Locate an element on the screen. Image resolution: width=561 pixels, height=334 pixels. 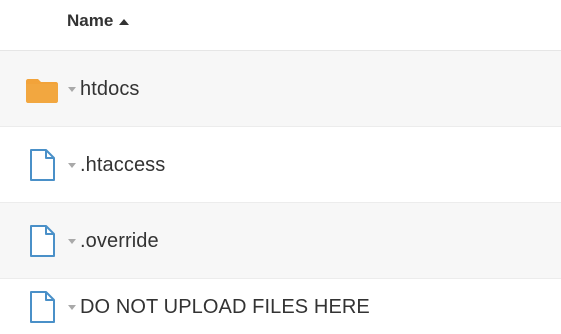
name-column-header: Name is located at coordinates (98, 21).